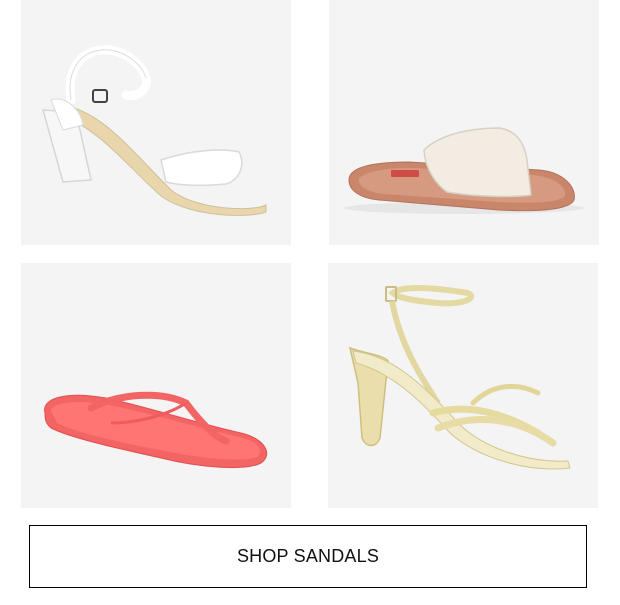  Describe the element at coordinates (154, 130) in the screenshot. I see `white-block-heel-sandal-image` at that location.